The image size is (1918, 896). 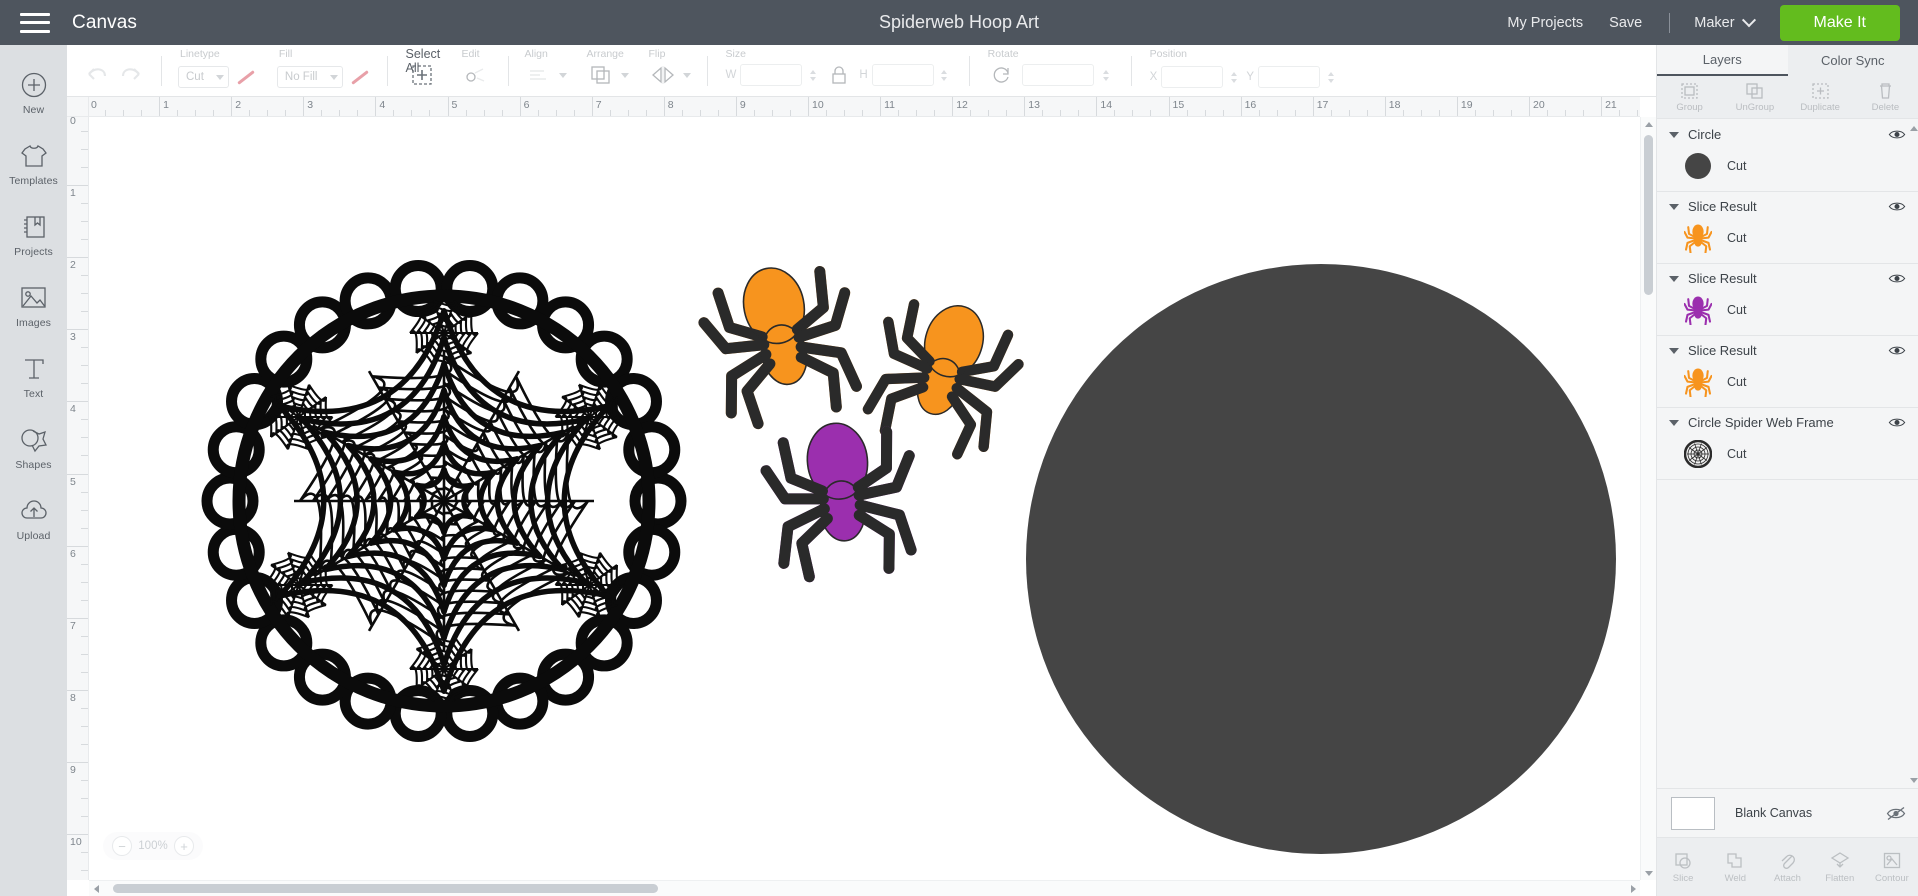 I want to click on zoom-out-button: −, so click(x=122, y=846).